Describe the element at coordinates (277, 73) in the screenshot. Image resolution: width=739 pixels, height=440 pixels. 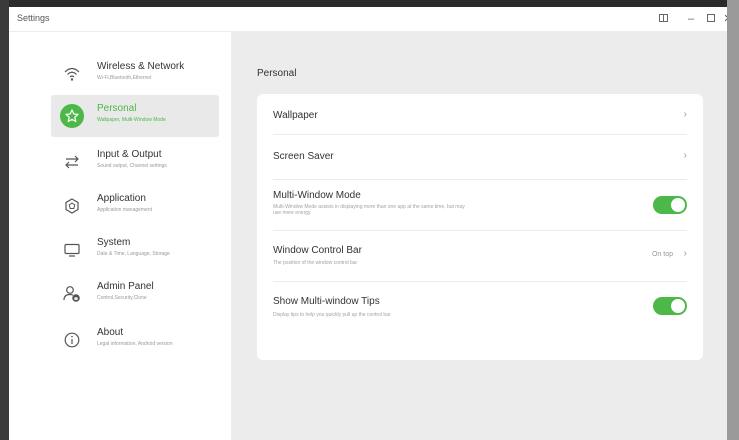
I see `page-title: Personal` at that location.